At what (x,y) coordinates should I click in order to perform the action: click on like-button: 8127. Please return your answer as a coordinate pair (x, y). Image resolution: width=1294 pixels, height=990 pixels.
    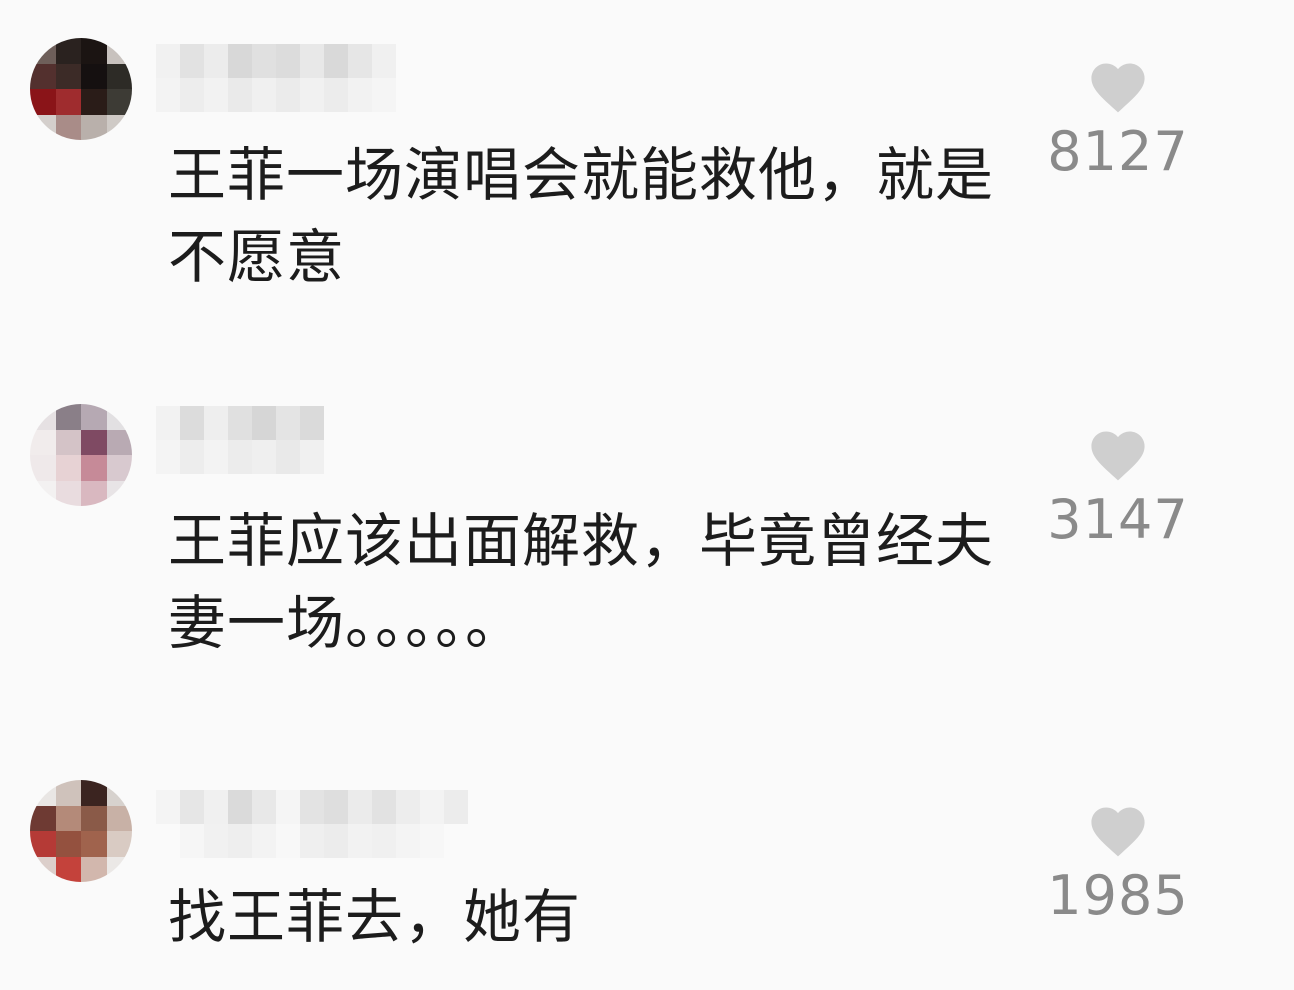
    Looking at the image, I should click on (1118, 121).